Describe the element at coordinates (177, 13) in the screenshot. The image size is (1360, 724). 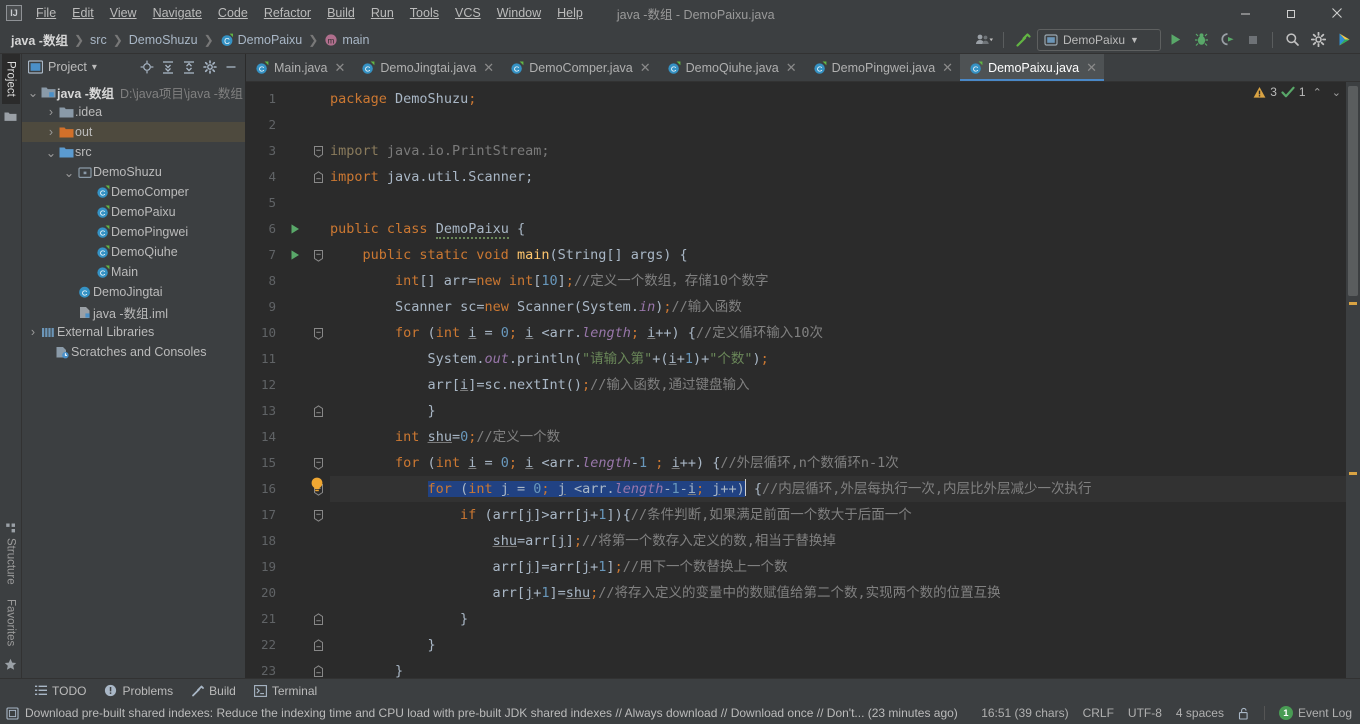
I see `menu-navigate: Navigate` at that location.